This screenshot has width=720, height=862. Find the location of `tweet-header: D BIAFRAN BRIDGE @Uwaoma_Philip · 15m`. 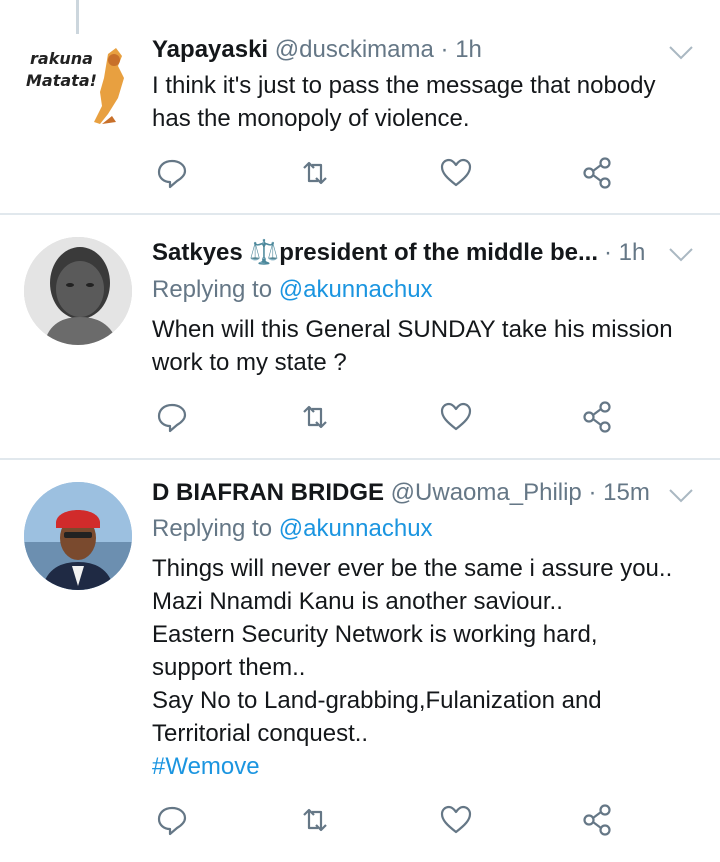

tweet-header: D BIAFRAN BRIDGE @Uwaoma_Philip · 15m is located at coordinates (411, 493).